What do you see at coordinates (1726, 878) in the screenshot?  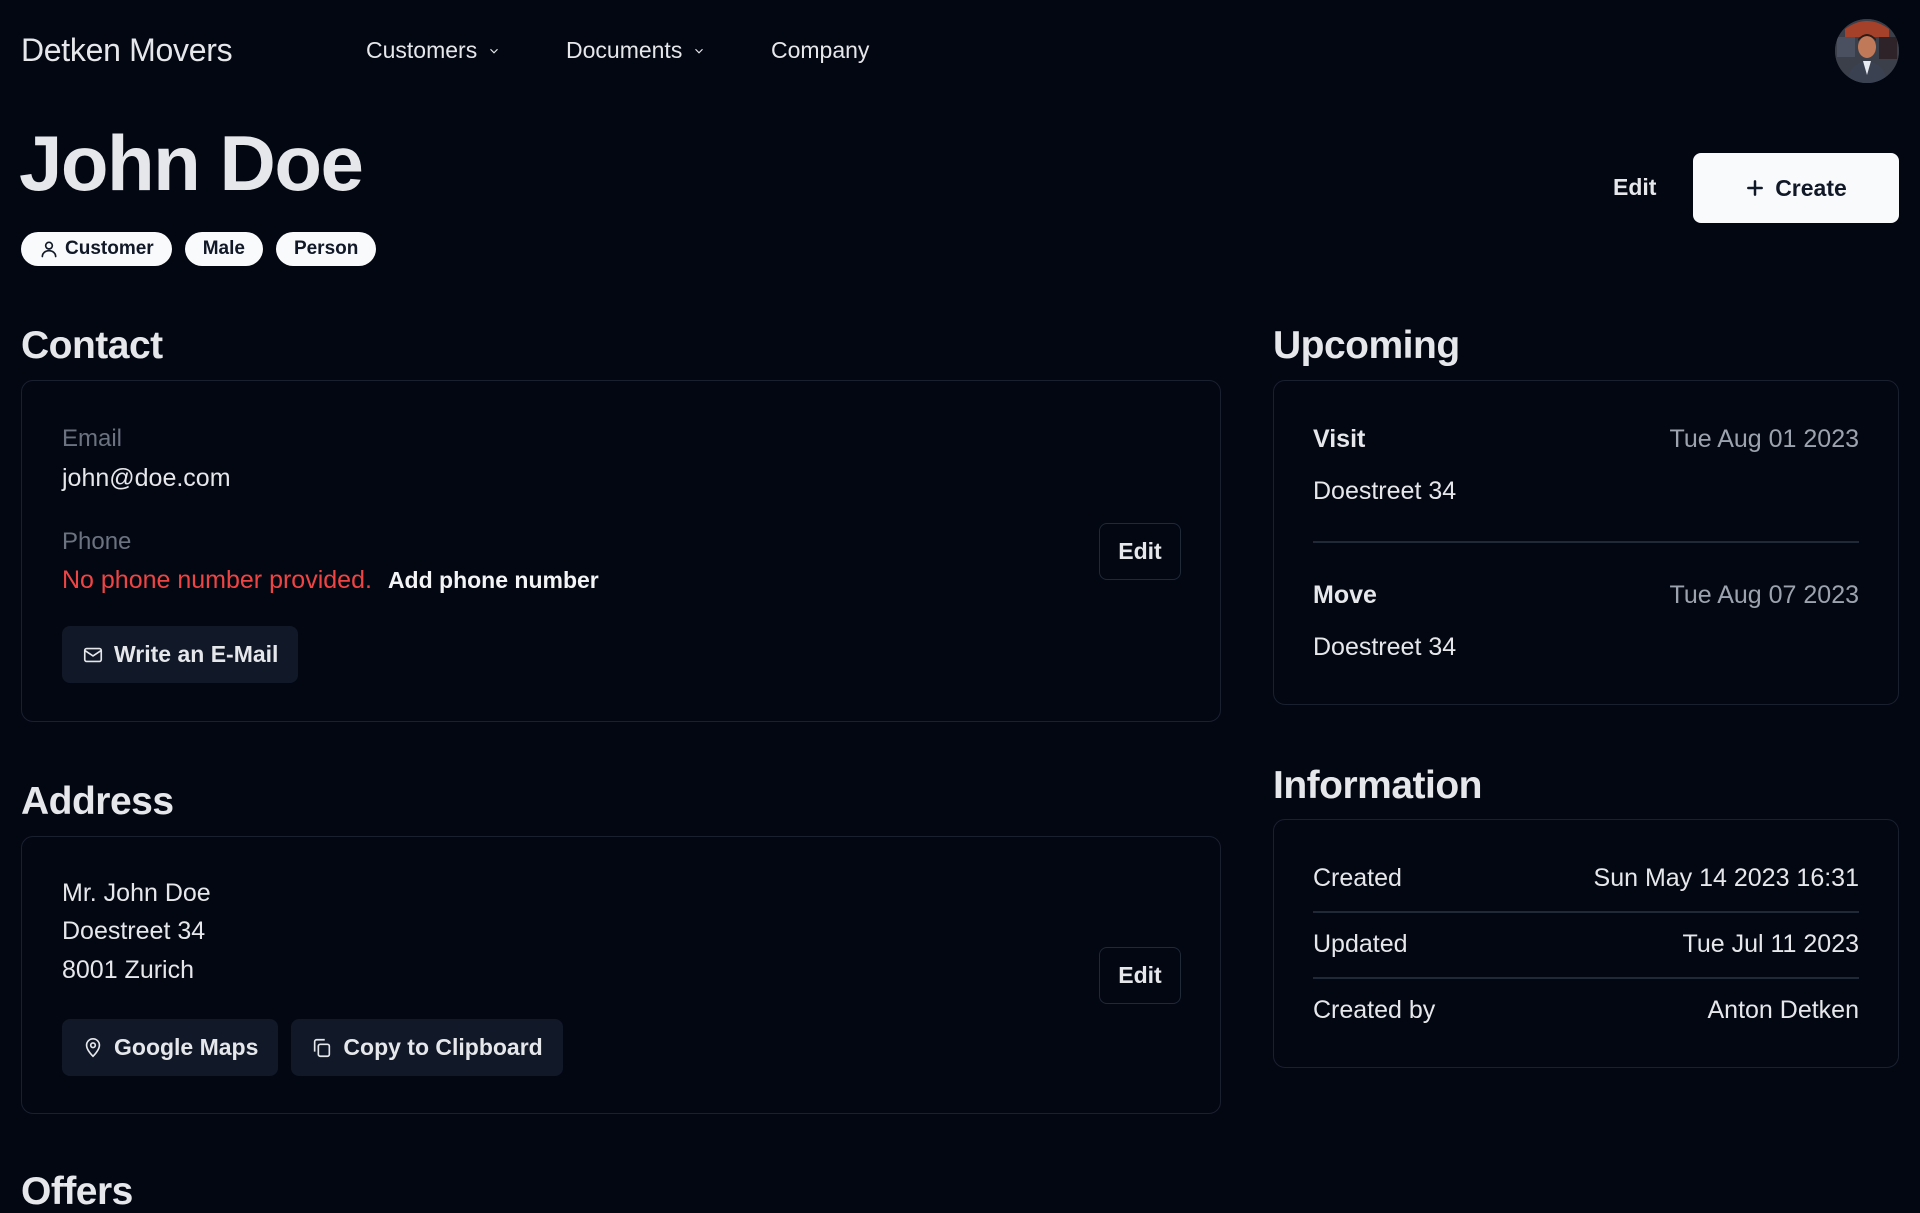 I see `info-value: Sun May 14 2023 16:31` at bounding box center [1726, 878].